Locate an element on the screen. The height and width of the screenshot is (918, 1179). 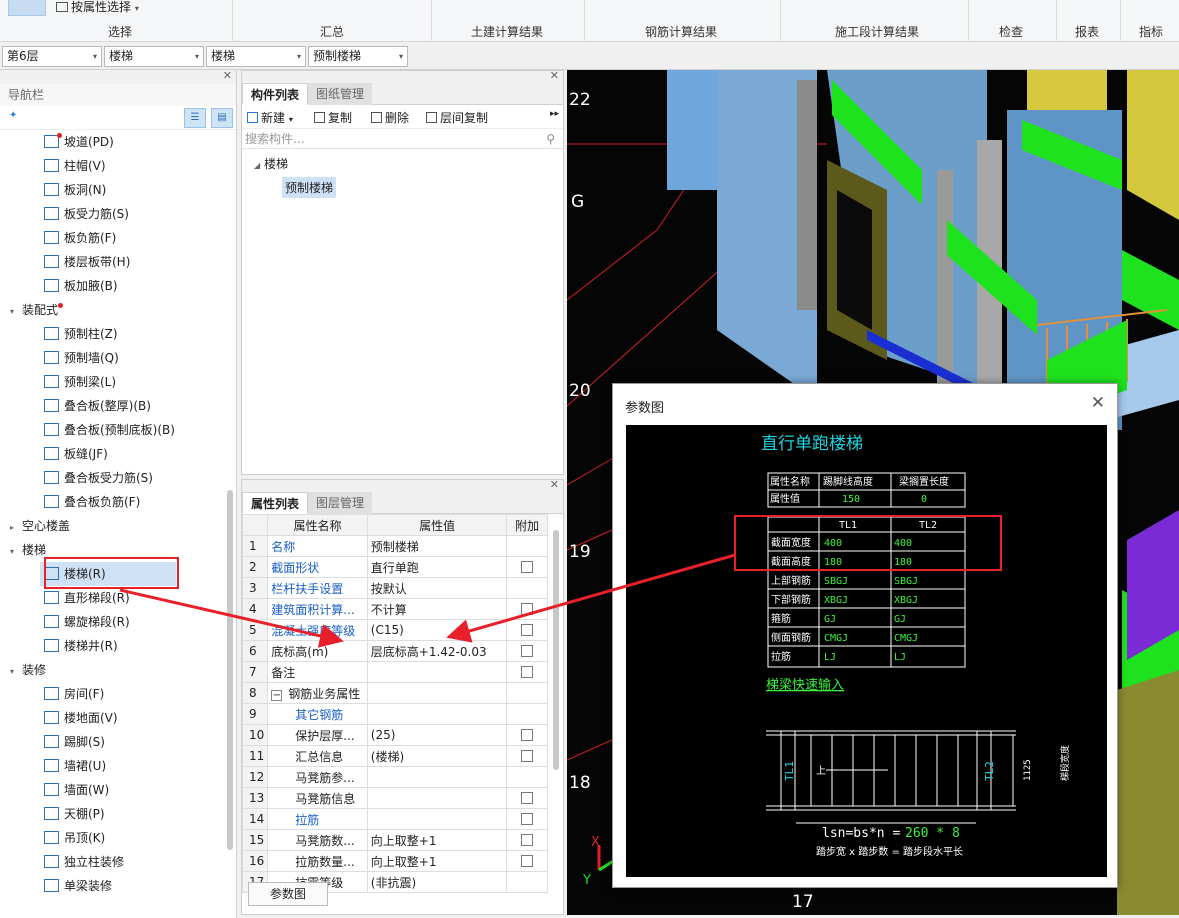
tab-layer-manager: 图层管理 is located at coordinates (340, 503).